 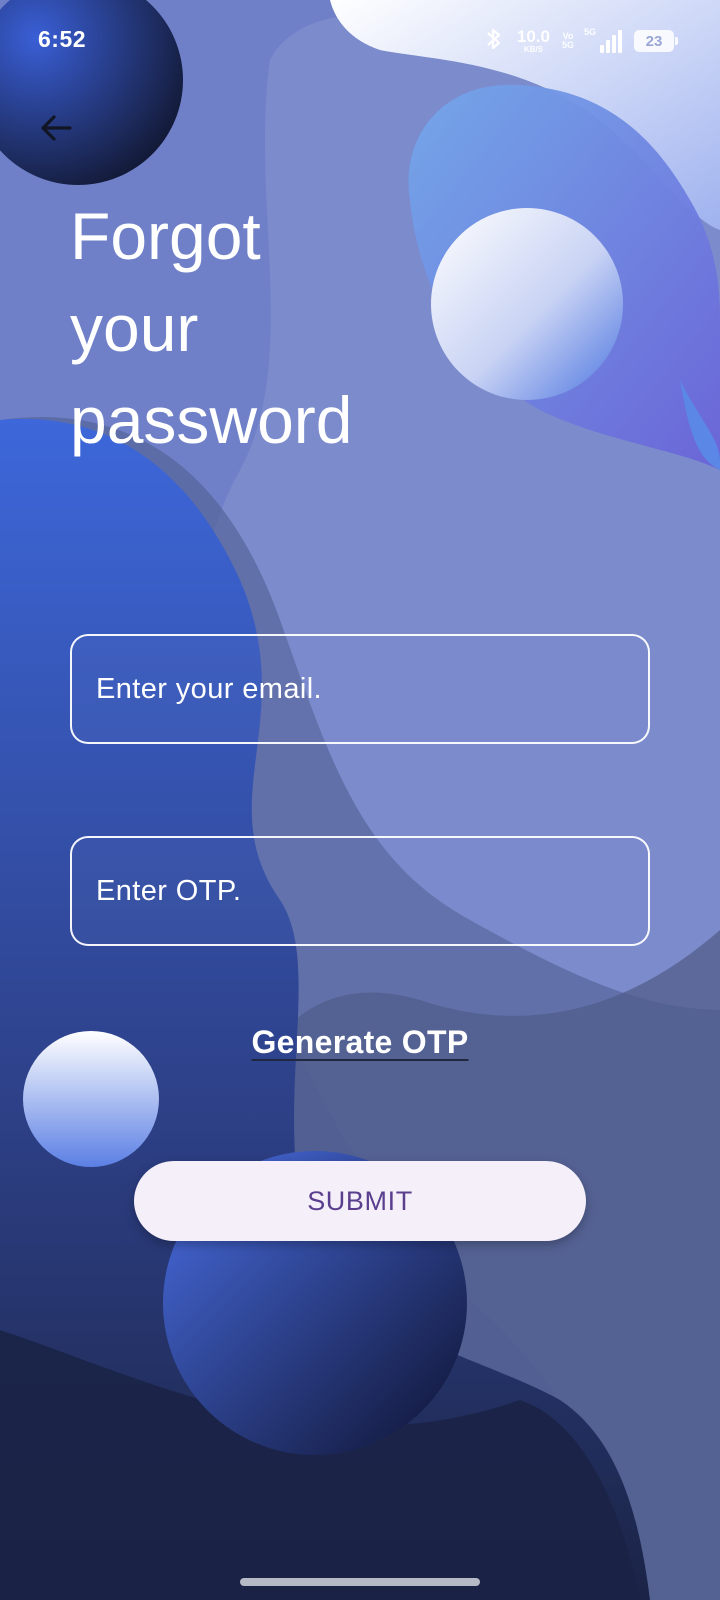 I want to click on status-time: 6:52, so click(x=62, y=39).